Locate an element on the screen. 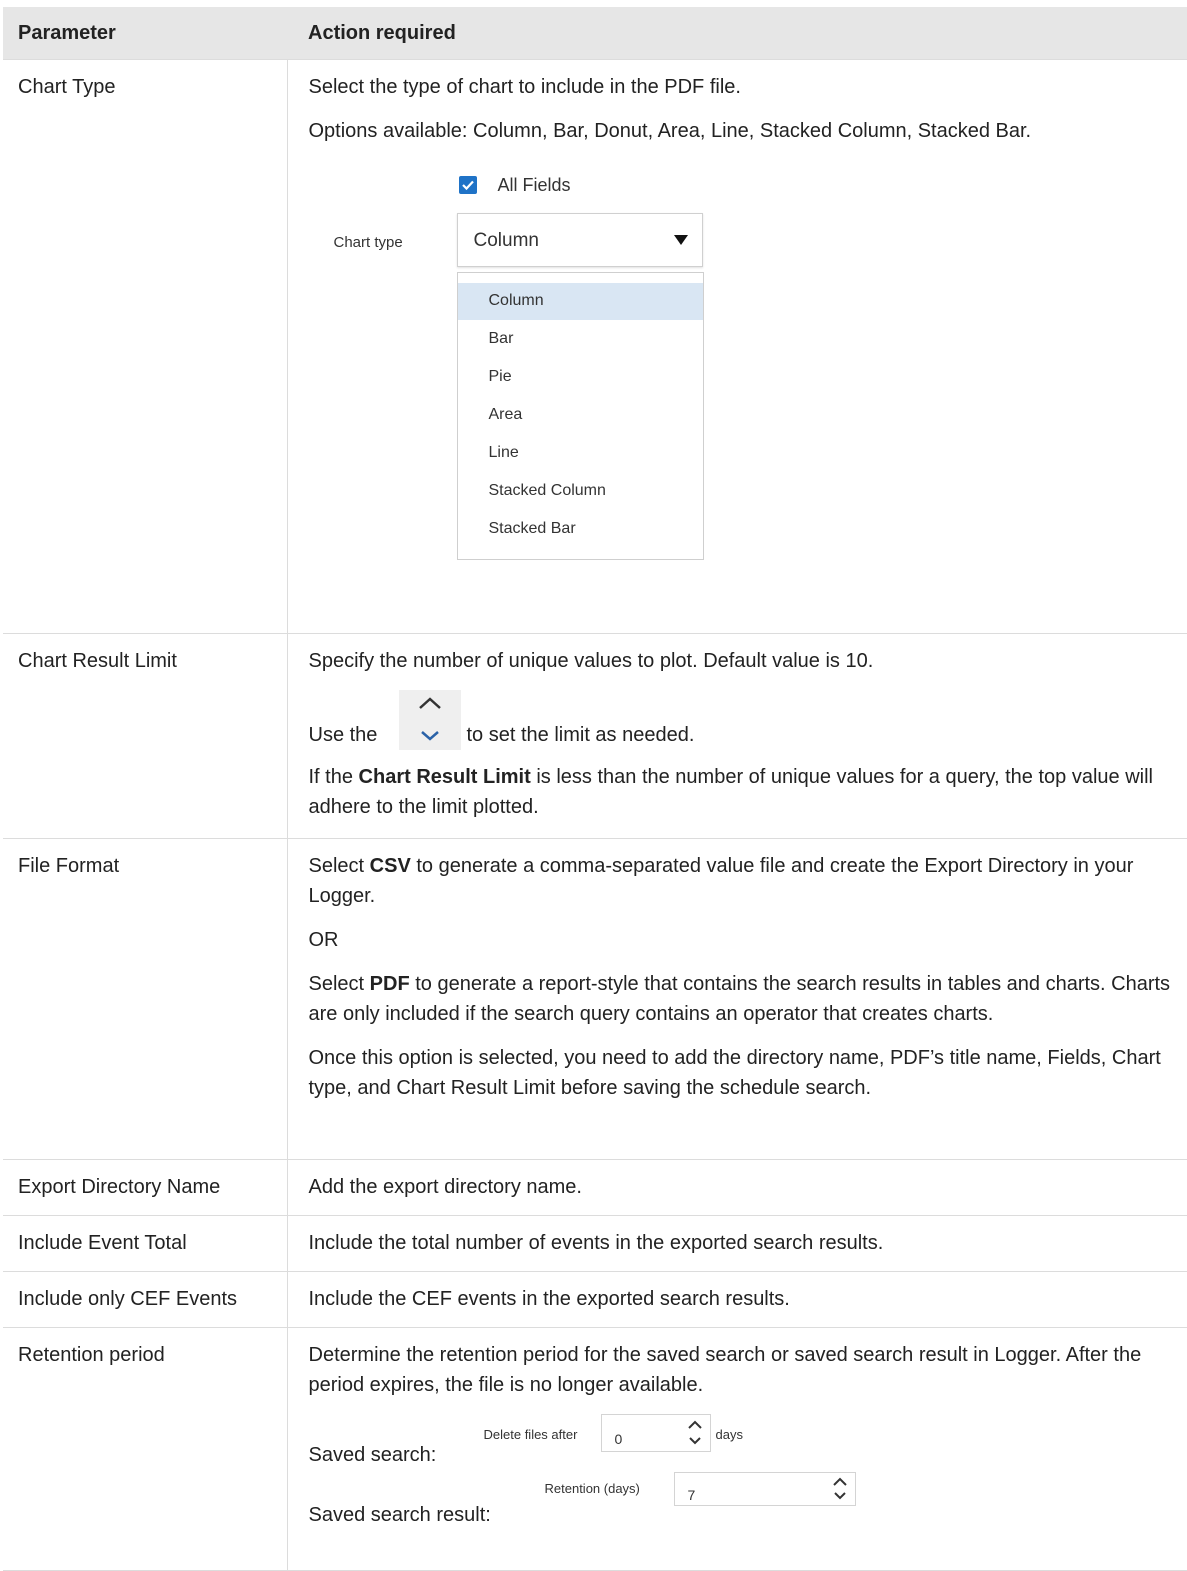 The image size is (1187, 1571). param-chart-result-limit: Chart Result Limit is located at coordinates (145, 736).